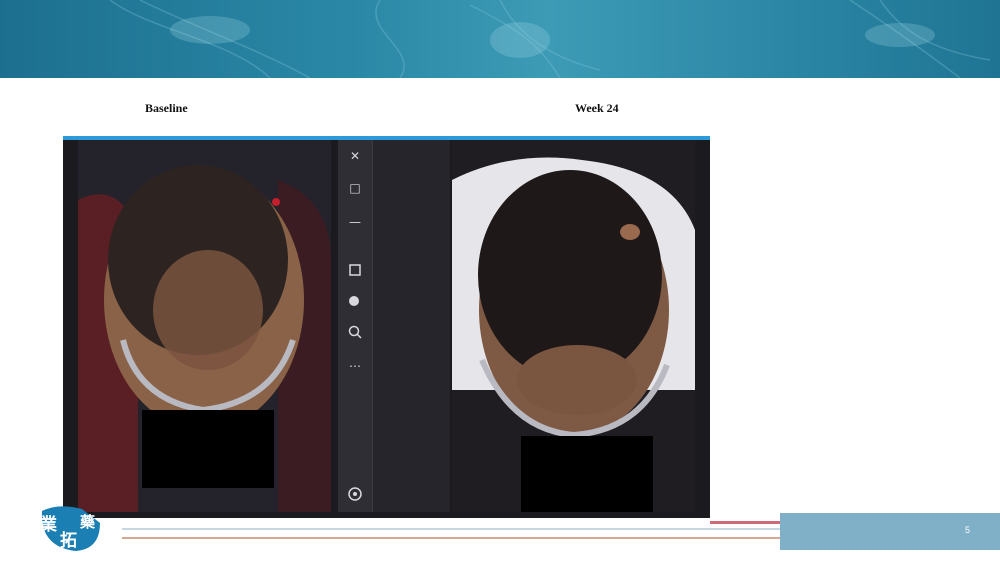  What do you see at coordinates (355, 222) in the screenshot?
I see `minimize-icon: —` at bounding box center [355, 222].